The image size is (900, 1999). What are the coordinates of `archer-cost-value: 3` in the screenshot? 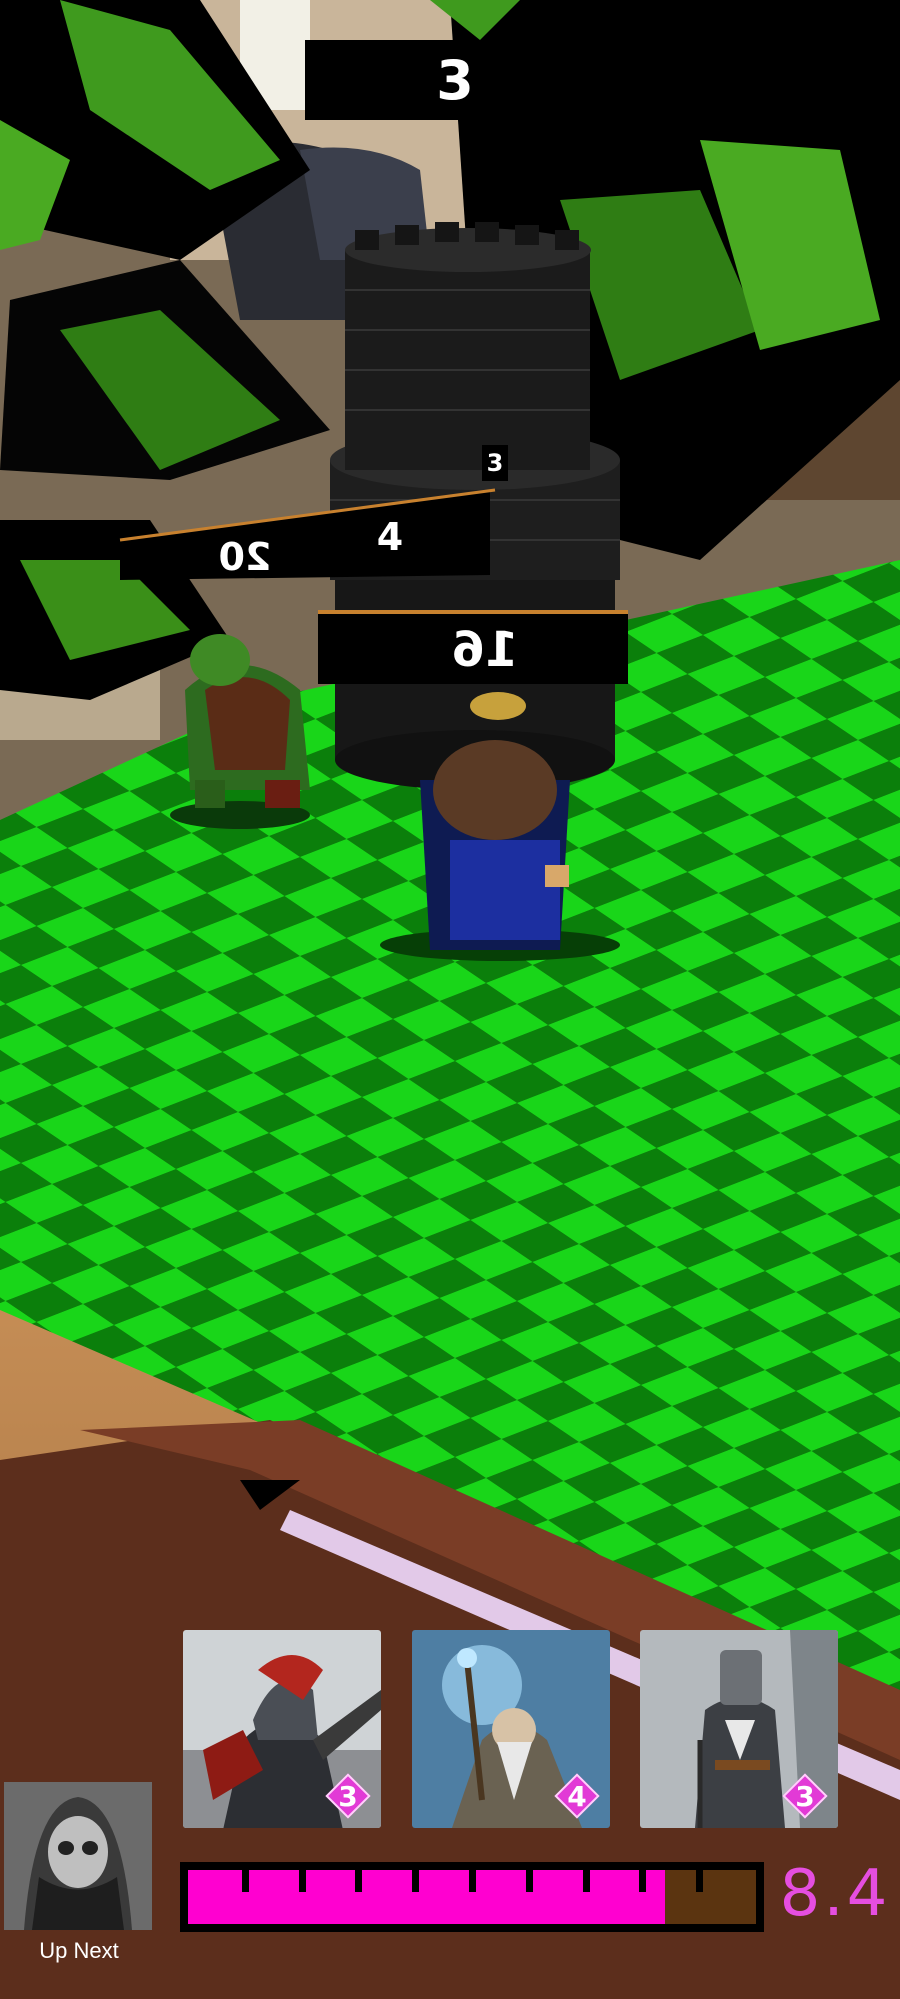 It's located at (348, 1796).